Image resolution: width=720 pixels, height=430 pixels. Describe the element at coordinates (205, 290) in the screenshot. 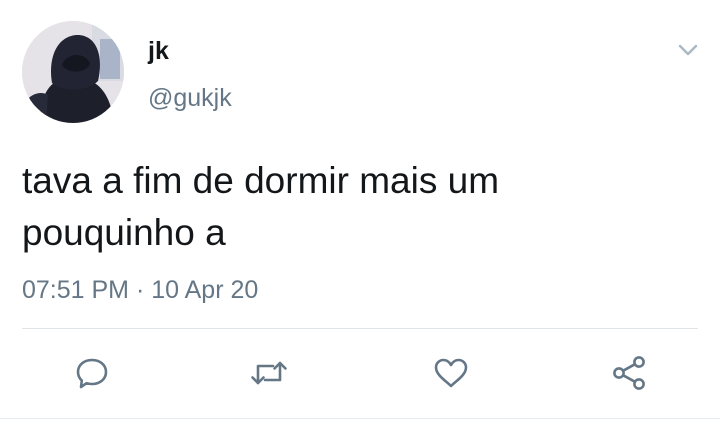

I see `tweet-date: 10 Apr 20` at that location.